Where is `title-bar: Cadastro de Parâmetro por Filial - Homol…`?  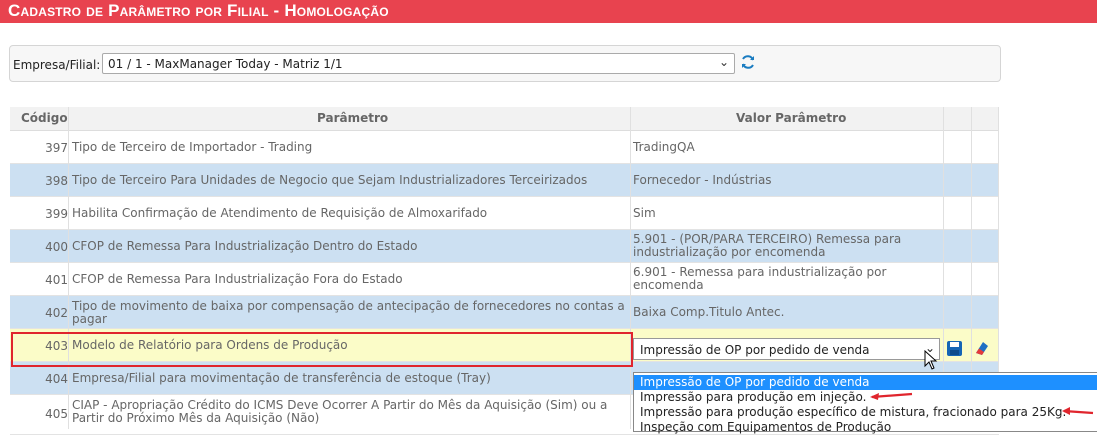
title-bar: Cadastro de Parâmetro por Filial - Homol… is located at coordinates (548, 11).